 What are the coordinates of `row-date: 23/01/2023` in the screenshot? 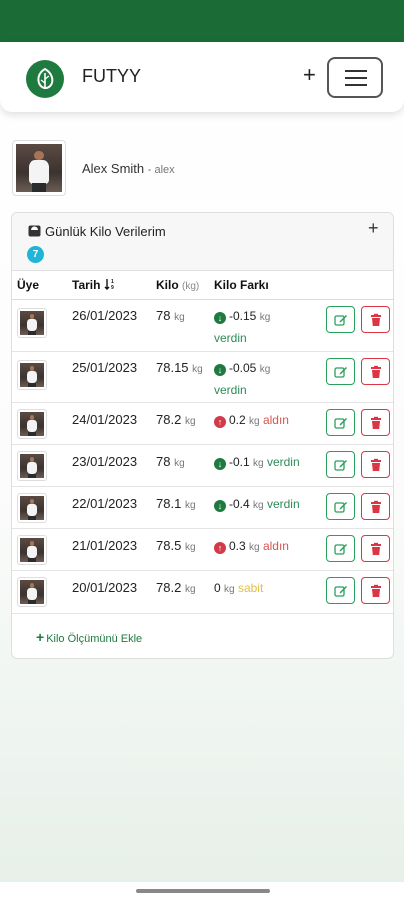 It's located at (105, 461).